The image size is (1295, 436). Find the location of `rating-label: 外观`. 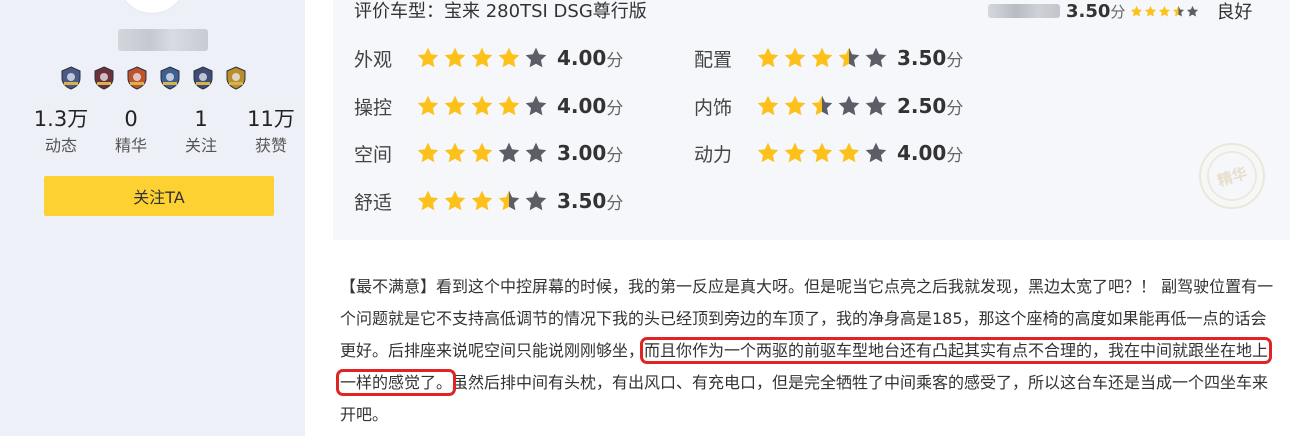

rating-label: 外观 is located at coordinates (373, 59).